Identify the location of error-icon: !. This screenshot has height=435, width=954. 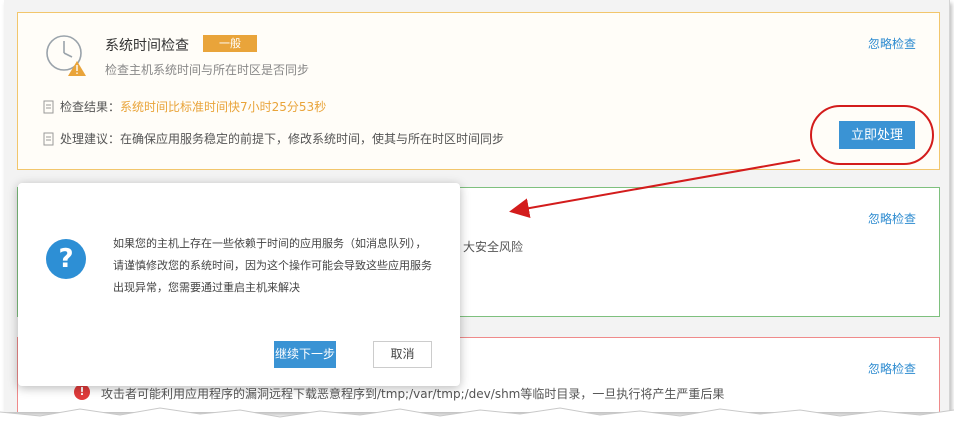
(82, 392).